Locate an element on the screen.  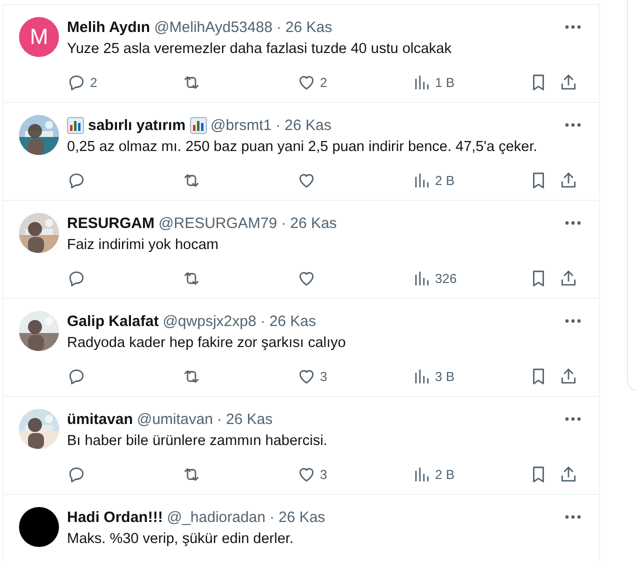
user-name: Hadi Ordan!!! is located at coordinates (115, 517).